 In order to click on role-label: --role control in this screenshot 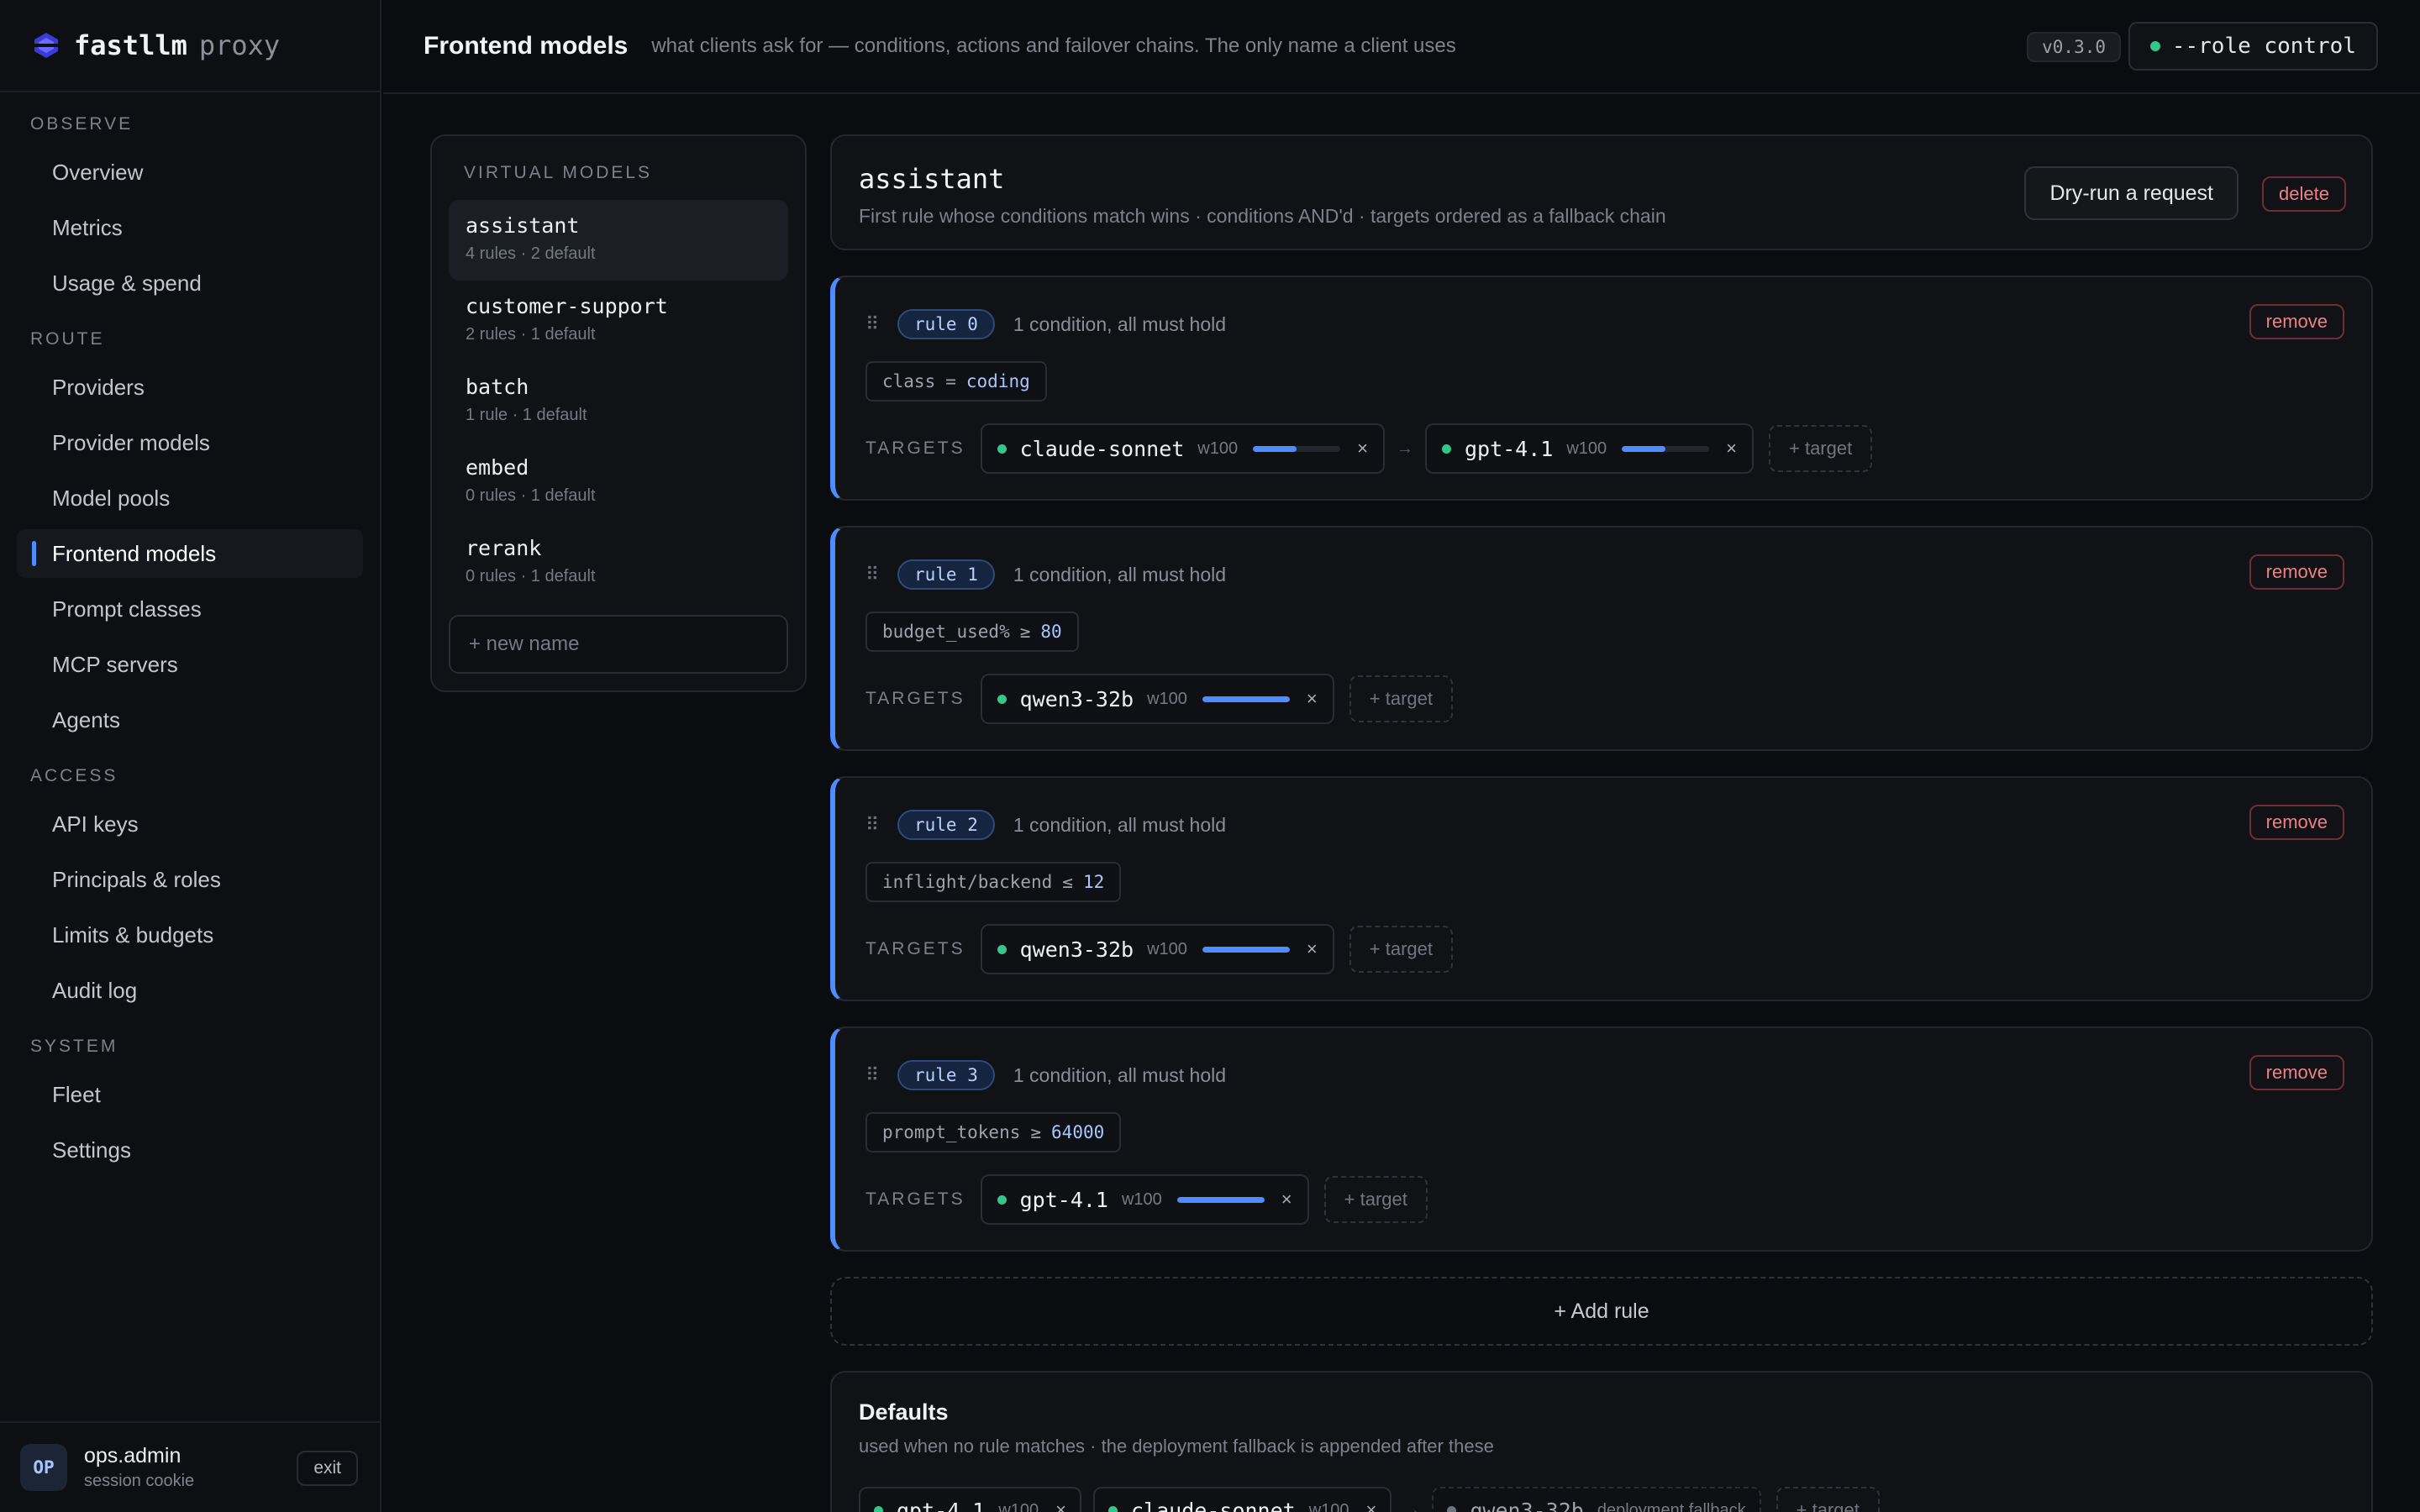, I will do `click(2264, 46)`.